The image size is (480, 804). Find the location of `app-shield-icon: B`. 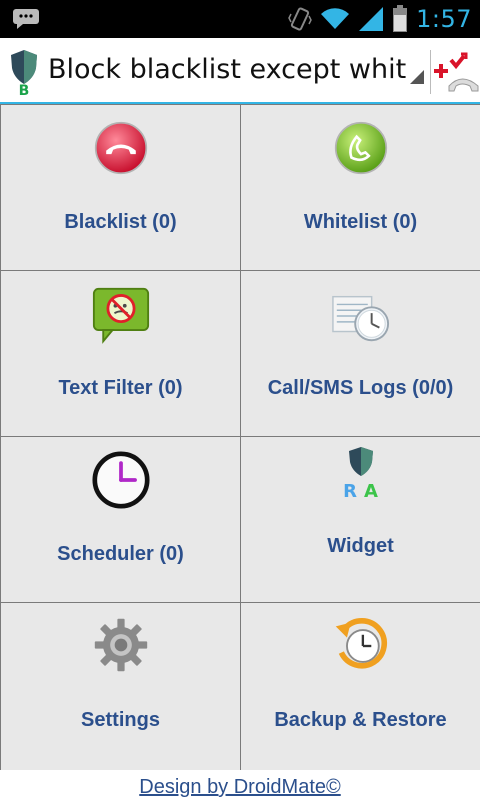

app-shield-icon: B is located at coordinates (24, 72).